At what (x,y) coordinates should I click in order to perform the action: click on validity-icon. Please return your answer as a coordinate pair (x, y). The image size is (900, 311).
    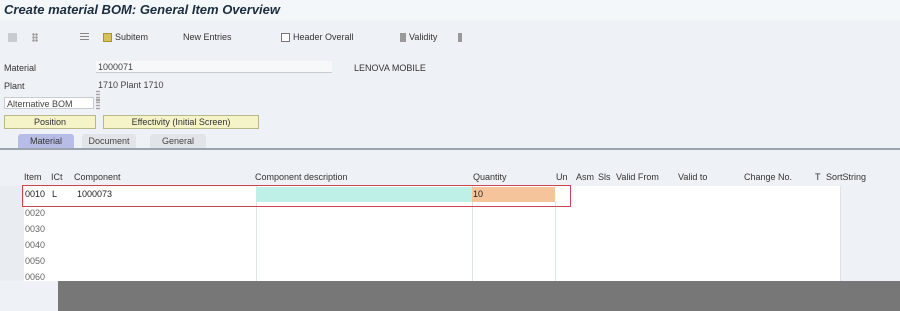
    Looking at the image, I should click on (403, 37).